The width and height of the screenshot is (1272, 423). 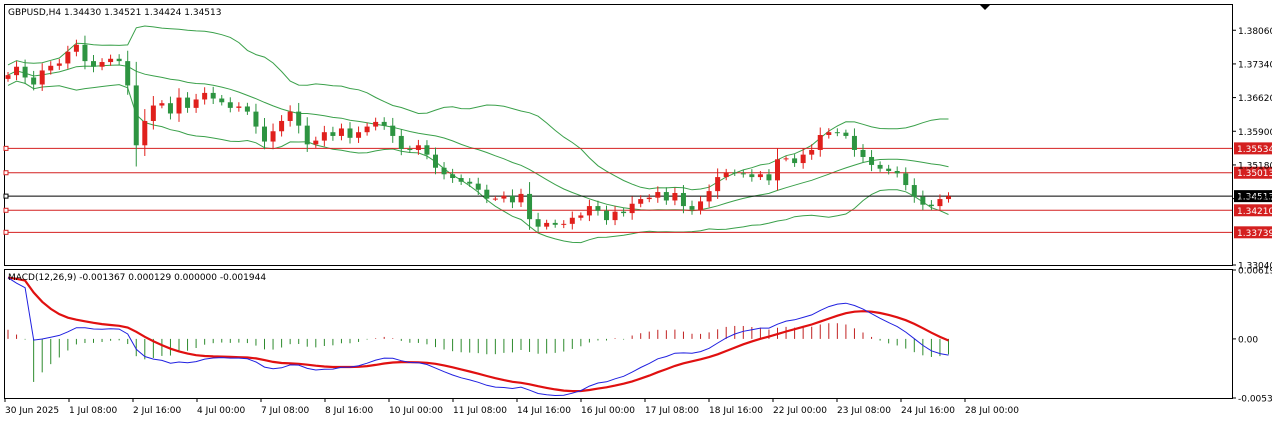 What do you see at coordinates (1255, 65) in the screenshot?
I see `price-tick-label: 1.37340` at bounding box center [1255, 65].